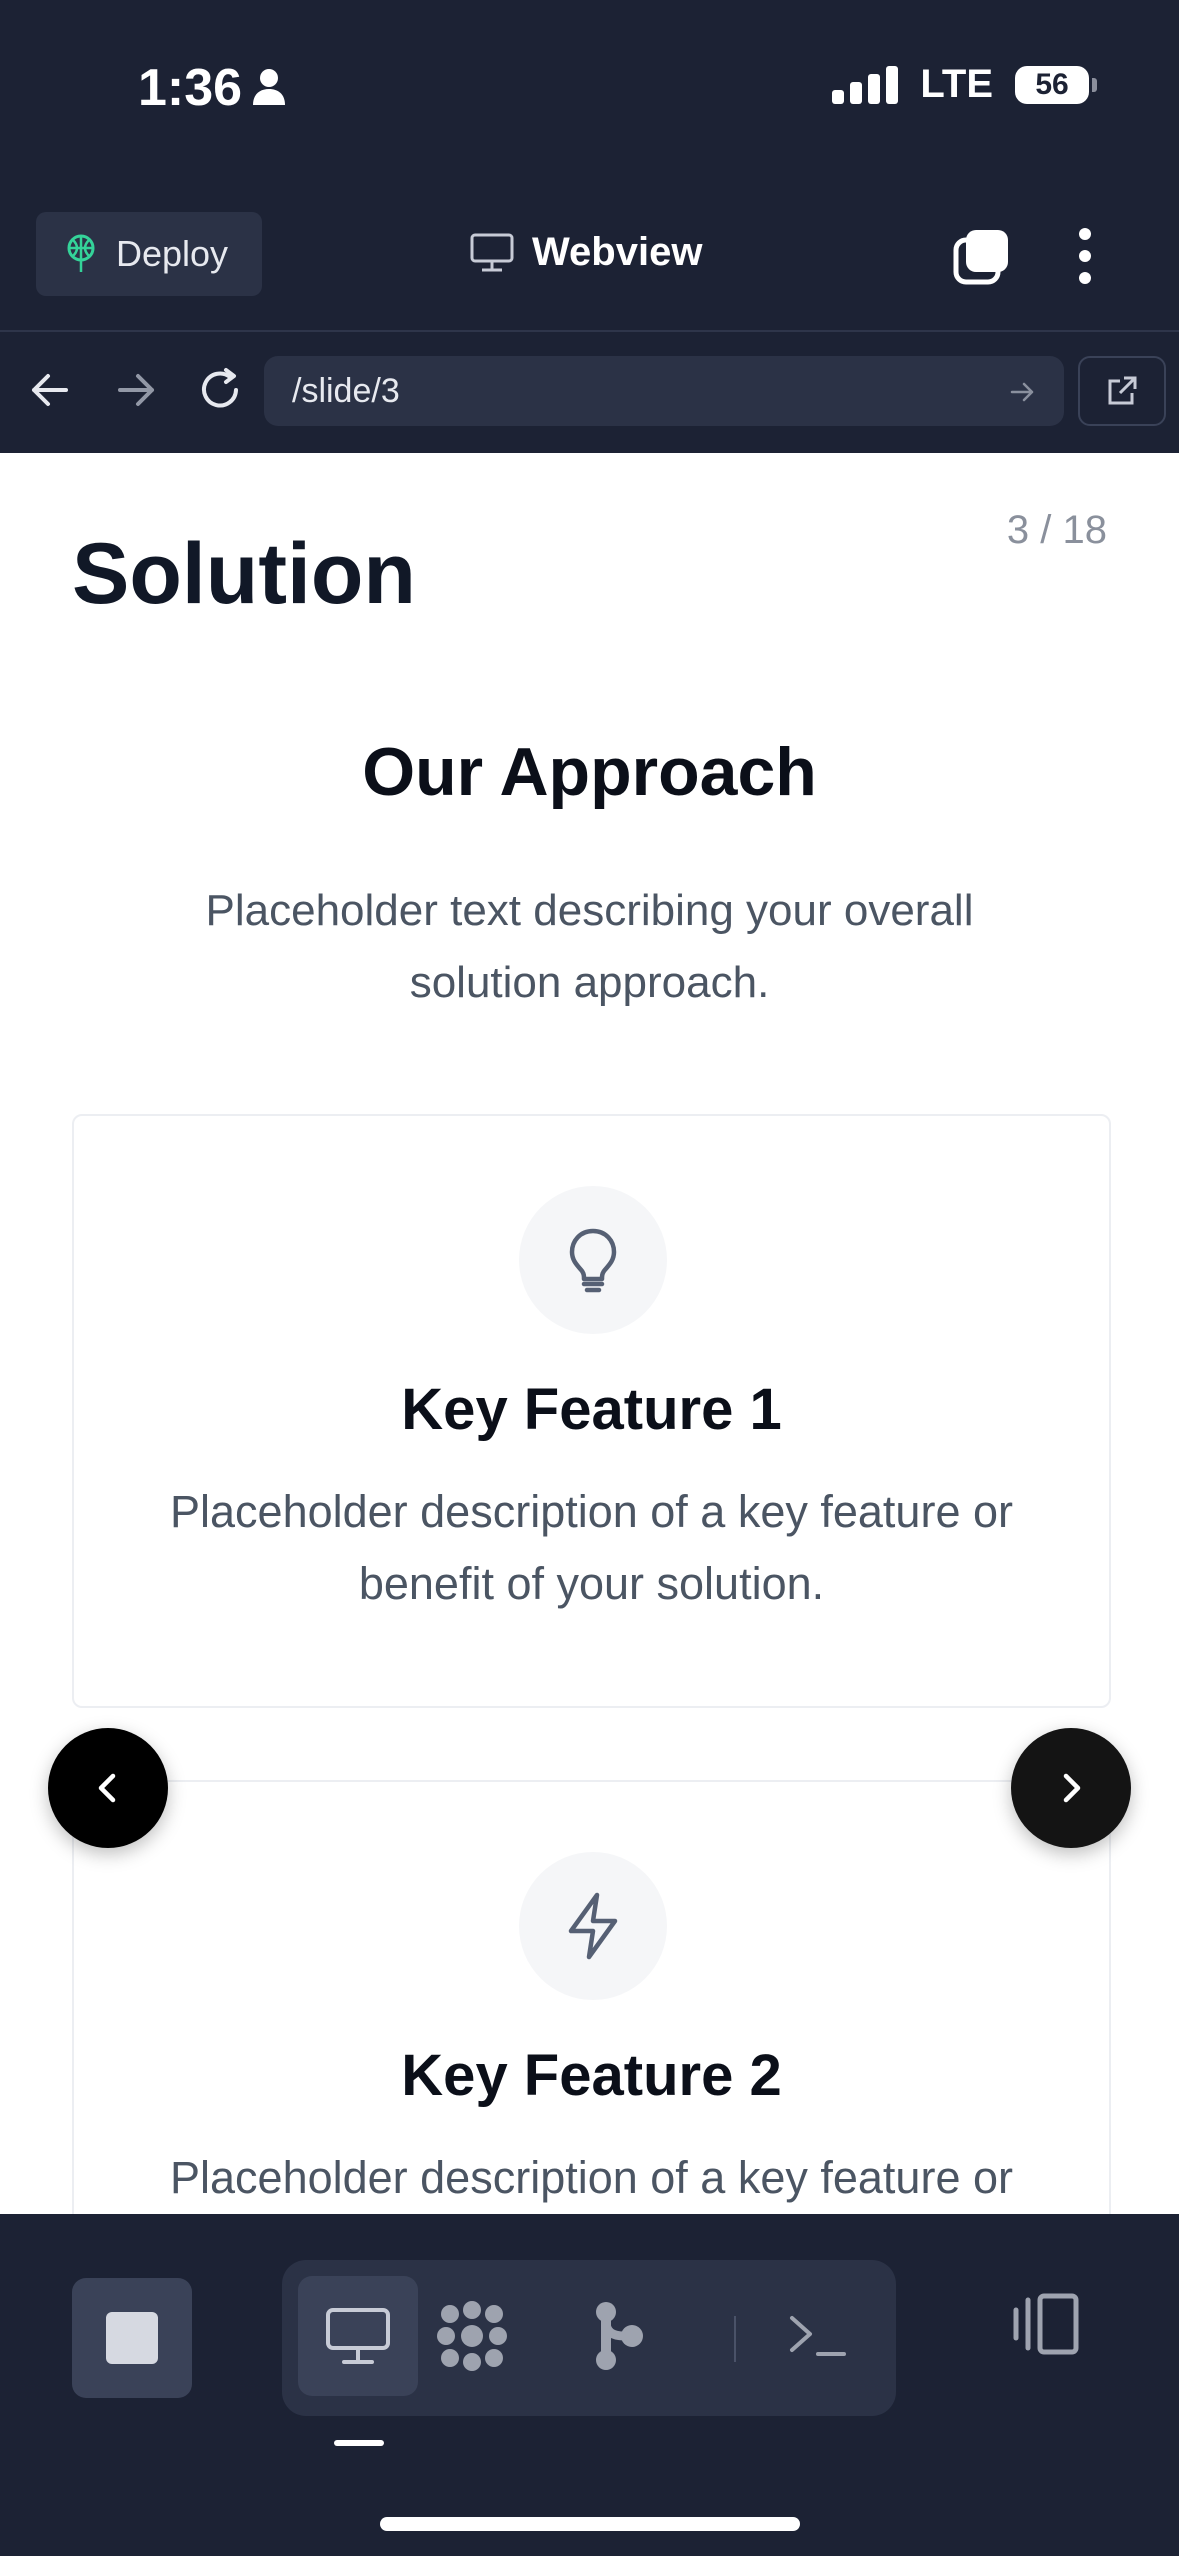  What do you see at coordinates (190, 88) in the screenshot?
I see `status-time: 1:36` at bounding box center [190, 88].